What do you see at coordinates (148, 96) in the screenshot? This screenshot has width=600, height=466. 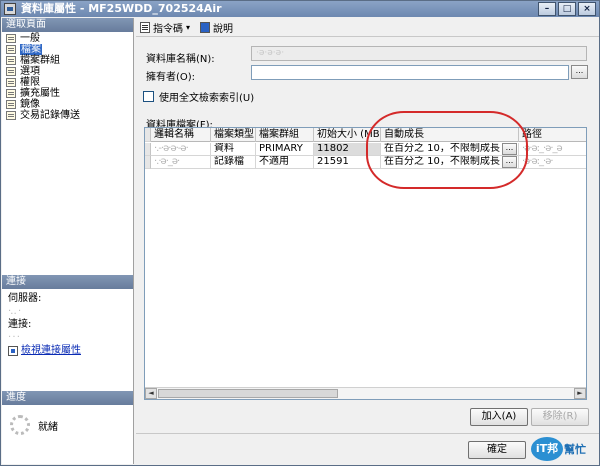 I see `fulltext-checkbox` at bounding box center [148, 96].